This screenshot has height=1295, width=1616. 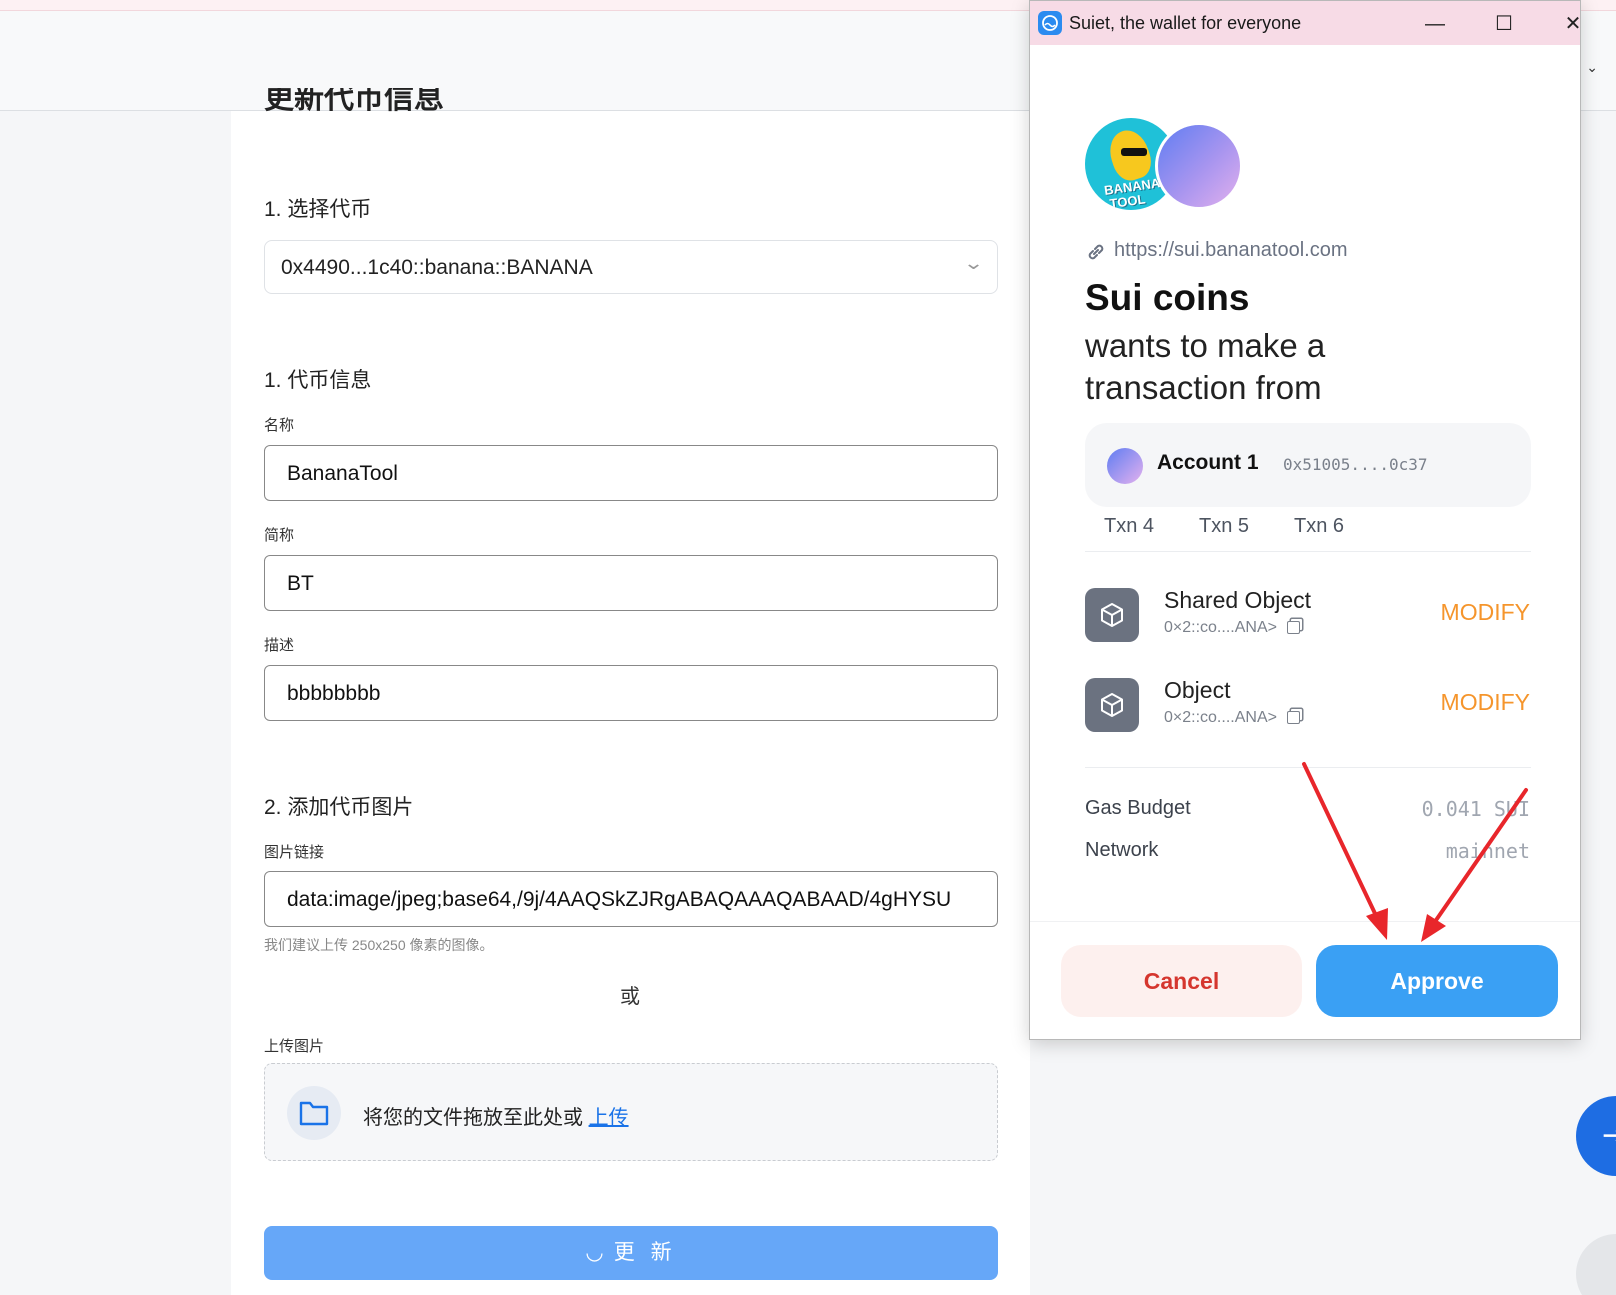 What do you see at coordinates (1138, 808) in the screenshot?
I see `gas-budget-label: Gas Budget` at bounding box center [1138, 808].